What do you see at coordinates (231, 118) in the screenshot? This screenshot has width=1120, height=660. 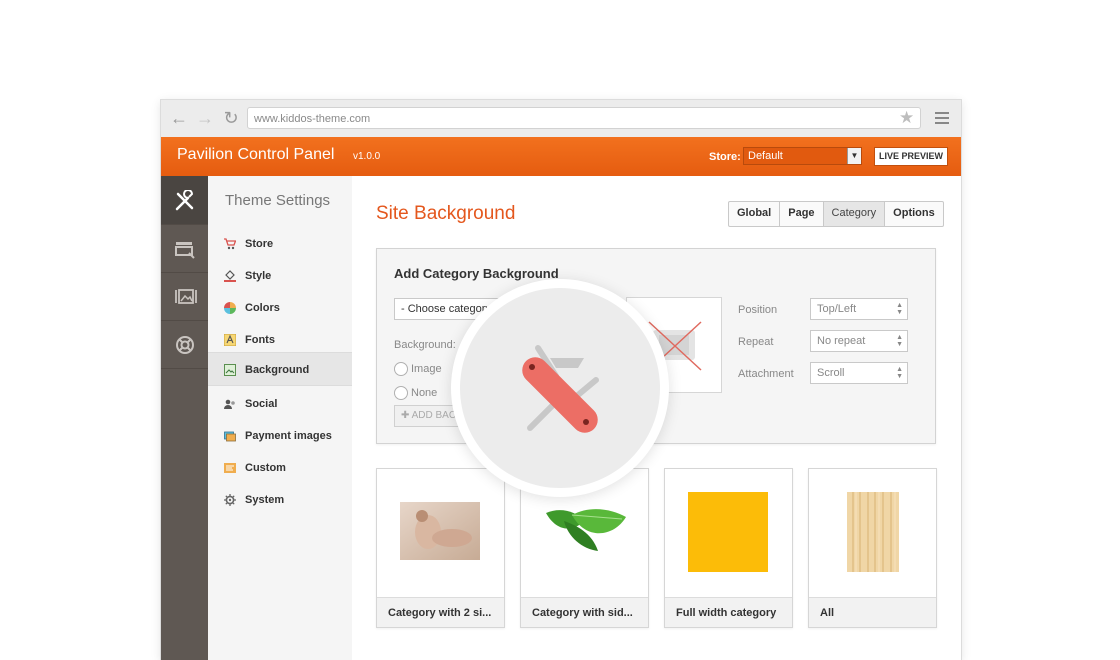 I see `reload-icon: ↻` at bounding box center [231, 118].